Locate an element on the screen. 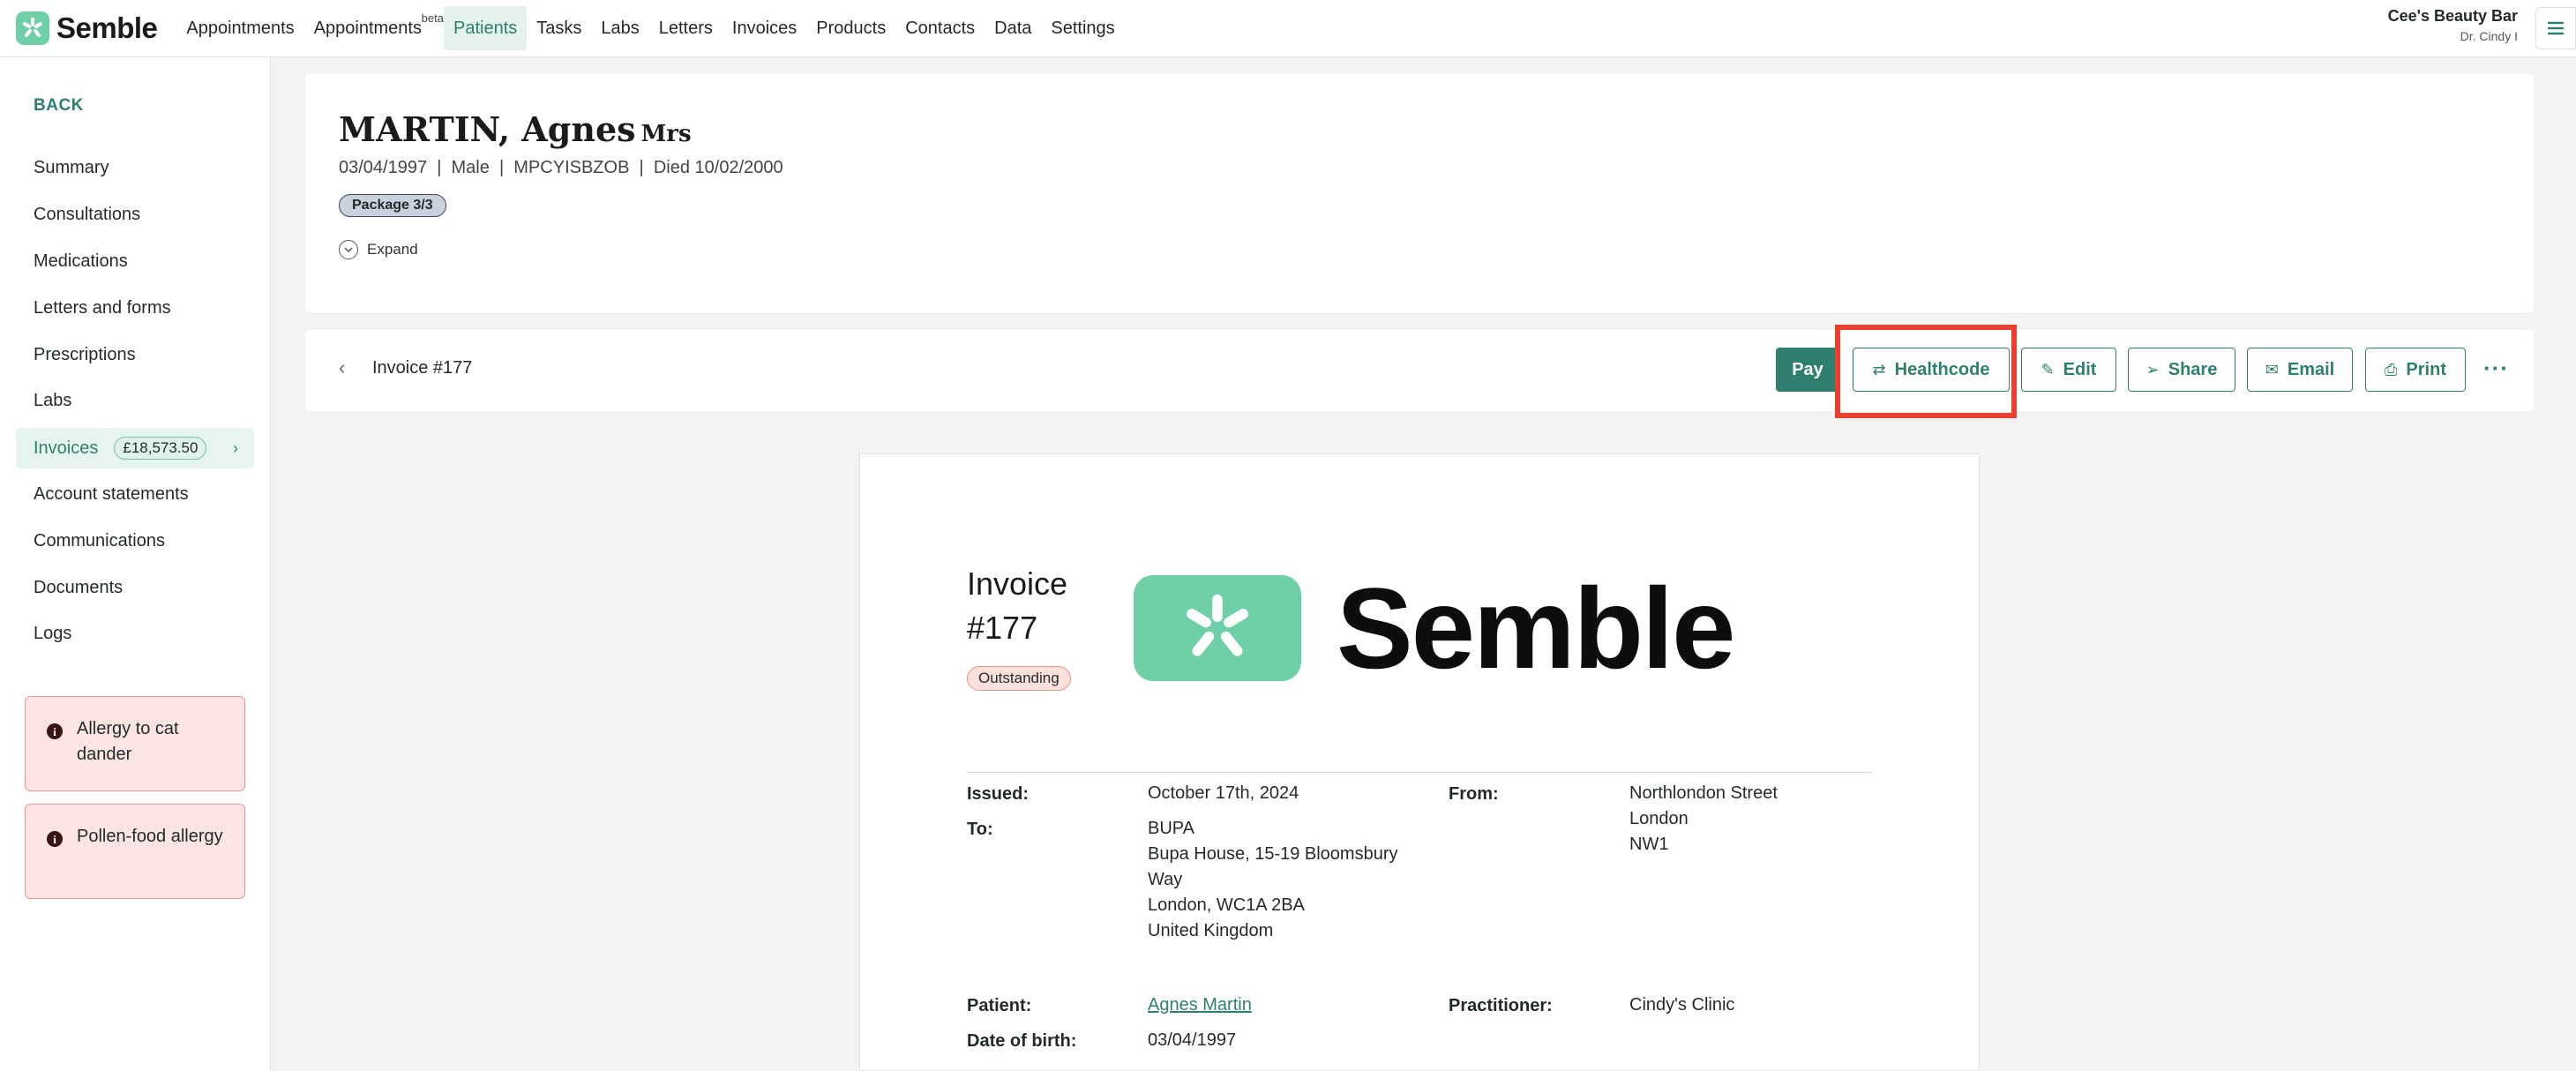  allergy-alert: i Allergy to cat dander is located at coordinates (135, 743).